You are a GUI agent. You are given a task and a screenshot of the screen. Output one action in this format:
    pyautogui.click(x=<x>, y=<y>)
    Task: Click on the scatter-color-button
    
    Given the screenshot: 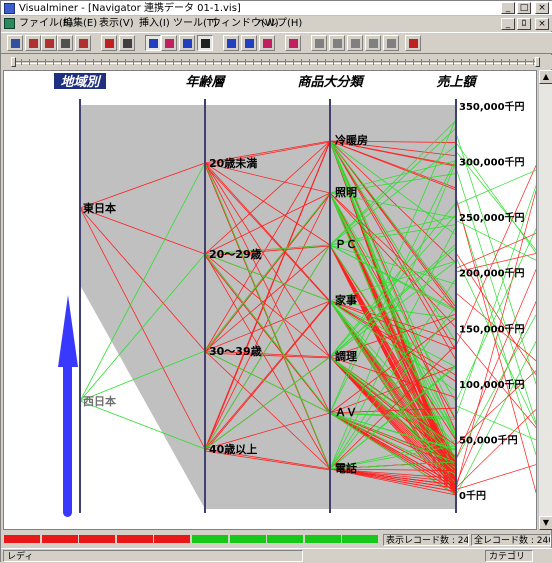 What is the action you would take?
    pyautogui.click(x=267, y=43)
    